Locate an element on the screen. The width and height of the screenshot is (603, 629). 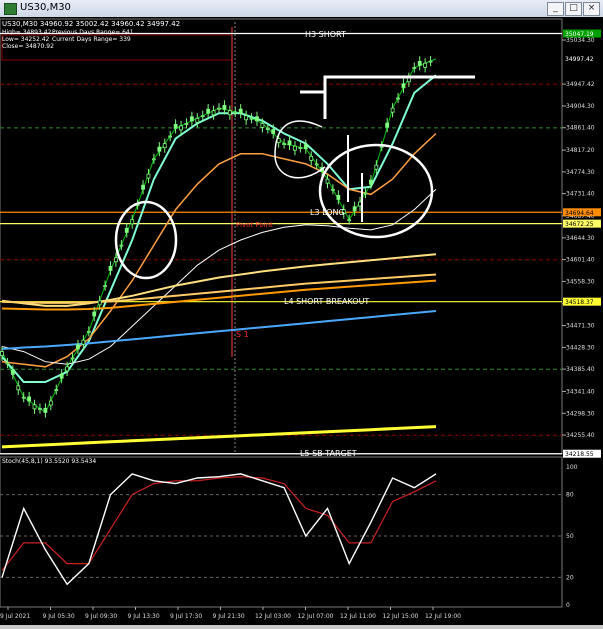
minimize-button: _ is located at coordinates (555, 9).